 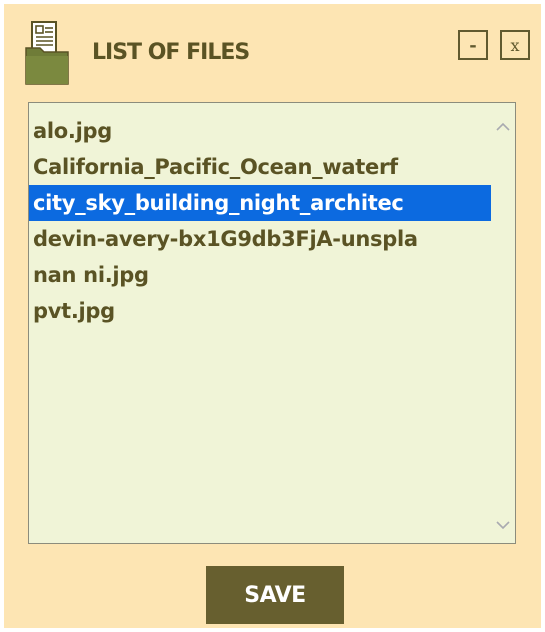 What do you see at coordinates (275, 595) in the screenshot?
I see `save-button: SAVE` at bounding box center [275, 595].